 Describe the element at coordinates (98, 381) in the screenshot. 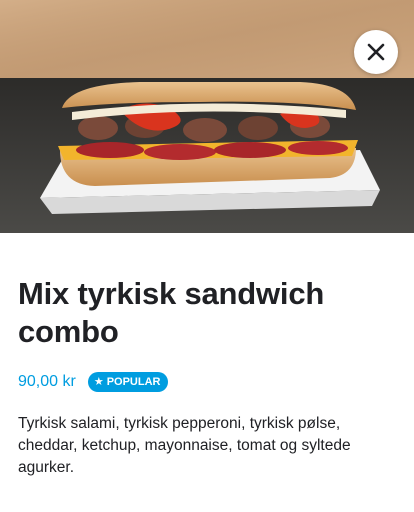

I see `star-icon: ★` at that location.